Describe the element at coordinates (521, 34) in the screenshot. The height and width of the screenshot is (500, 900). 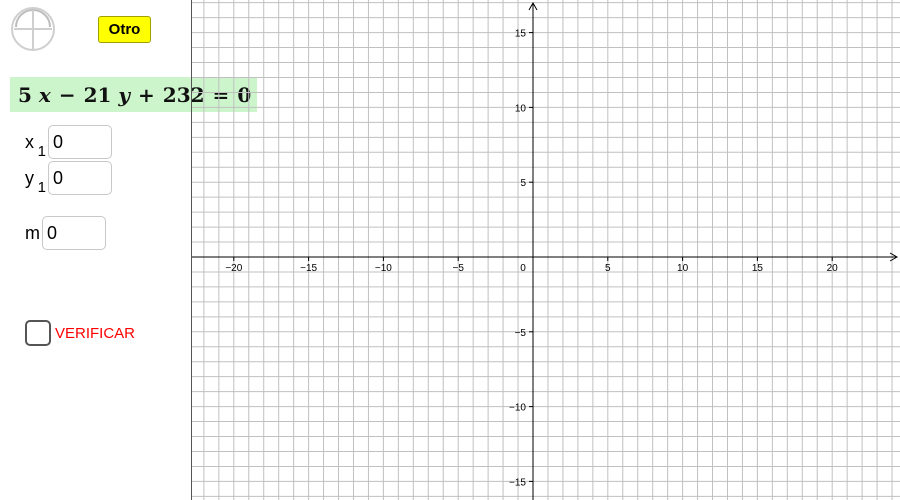
I see `y-tick-label: 15` at that location.